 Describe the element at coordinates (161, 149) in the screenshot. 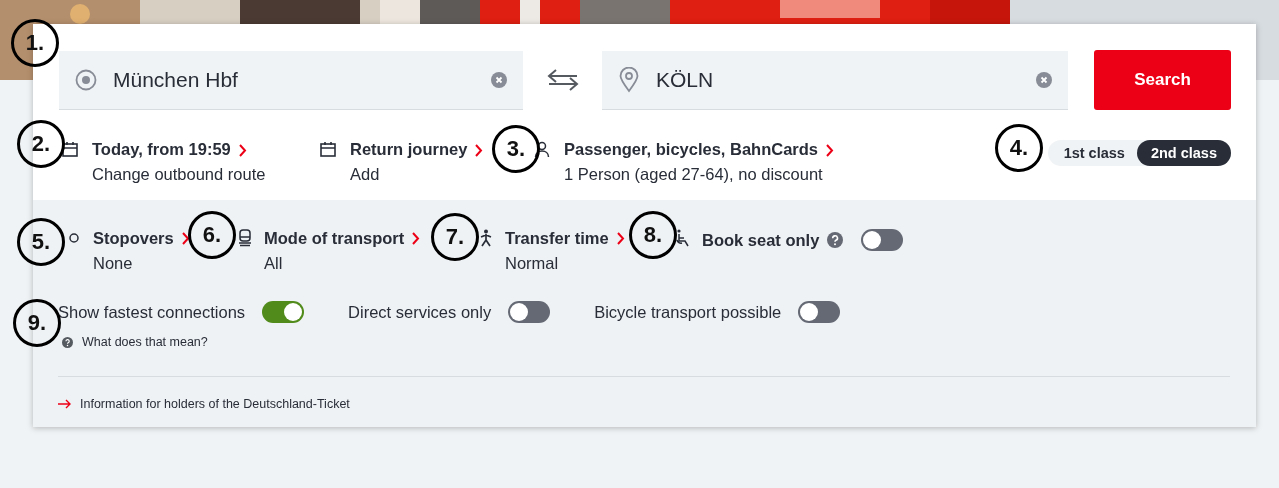

I see `option-link: Today, from 19:59` at that location.